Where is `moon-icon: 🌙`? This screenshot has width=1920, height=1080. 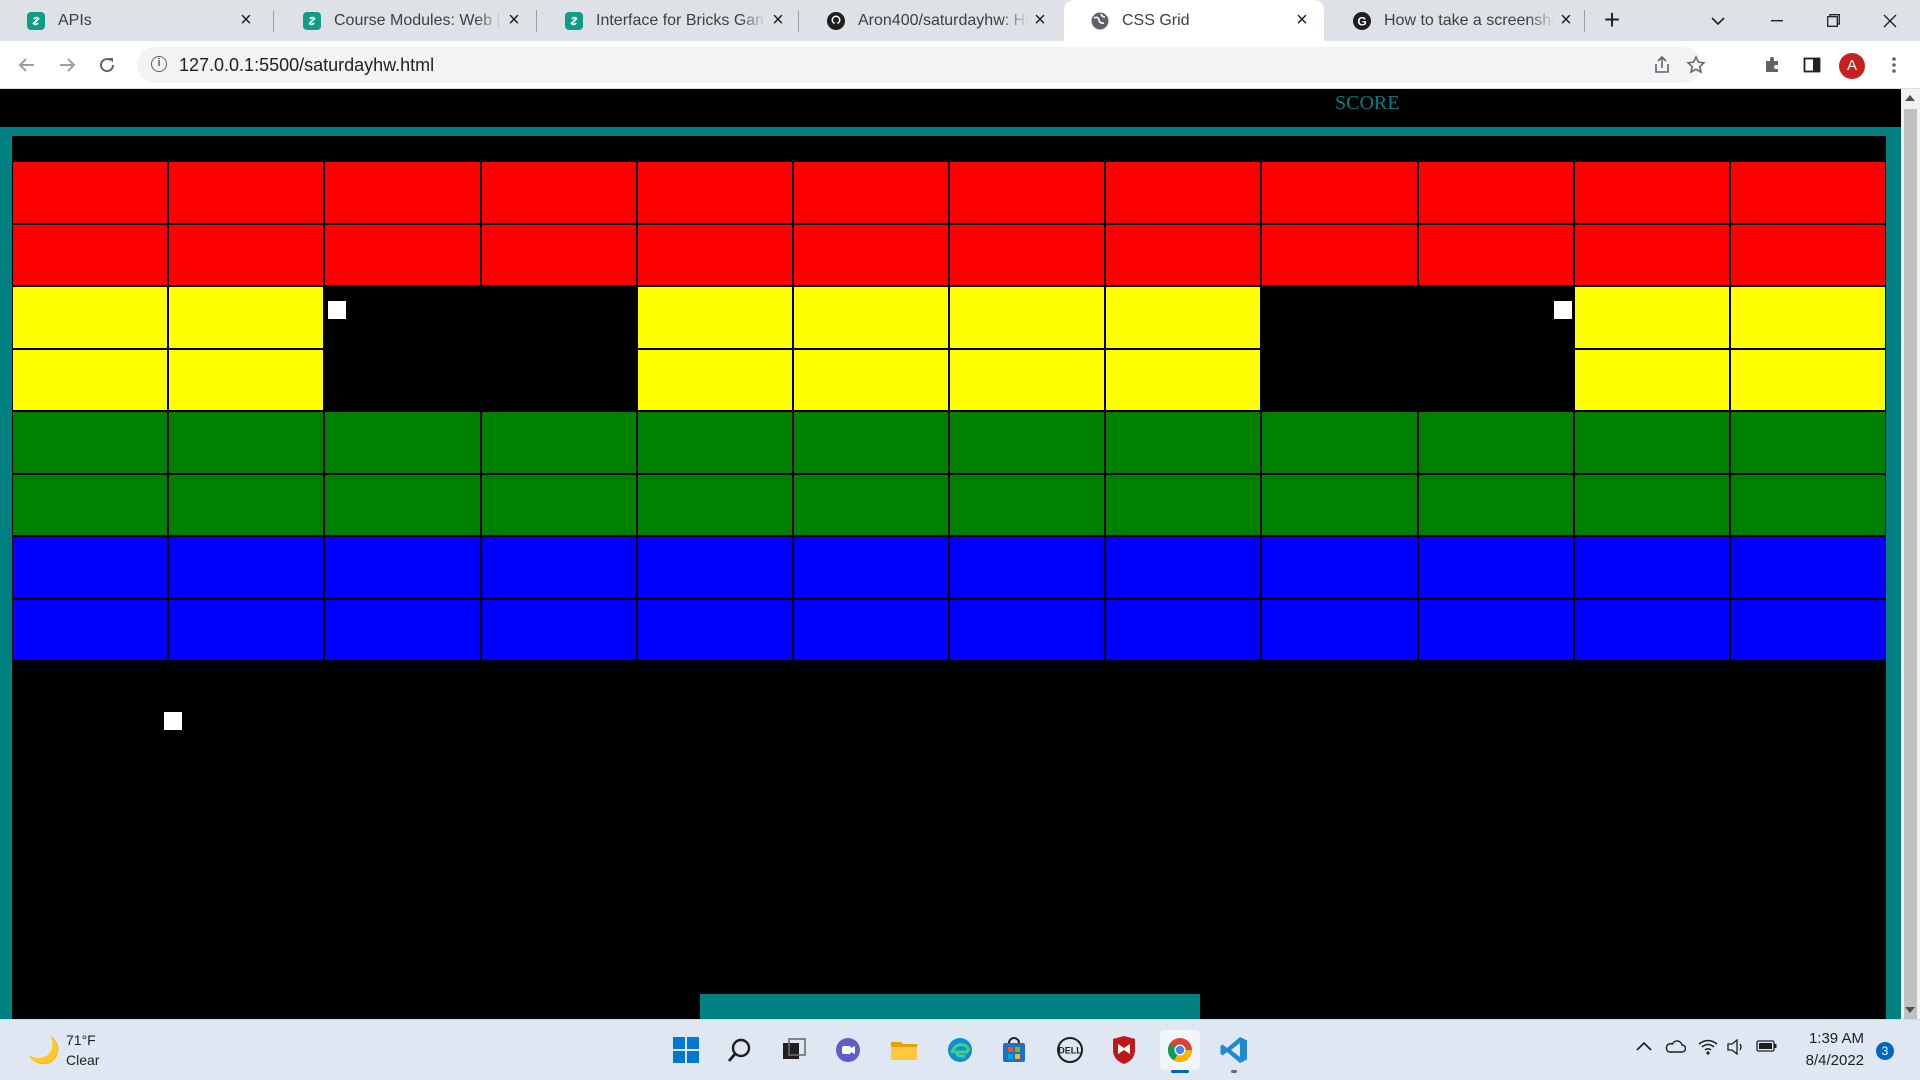 moon-icon: 🌙 is located at coordinates (44, 1050).